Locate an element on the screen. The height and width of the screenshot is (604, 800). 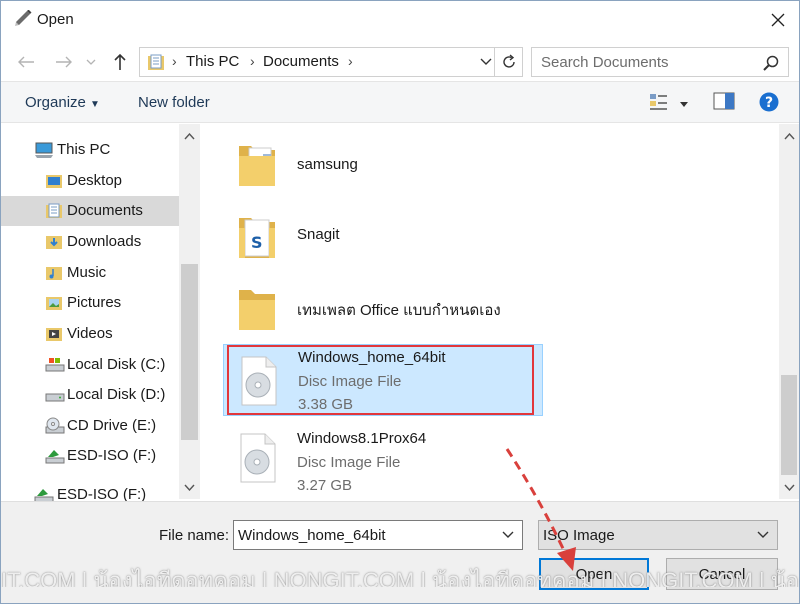
sidebar-item-esd-iso-f: ESD-ISO (F:) is located at coordinates (90, 456).